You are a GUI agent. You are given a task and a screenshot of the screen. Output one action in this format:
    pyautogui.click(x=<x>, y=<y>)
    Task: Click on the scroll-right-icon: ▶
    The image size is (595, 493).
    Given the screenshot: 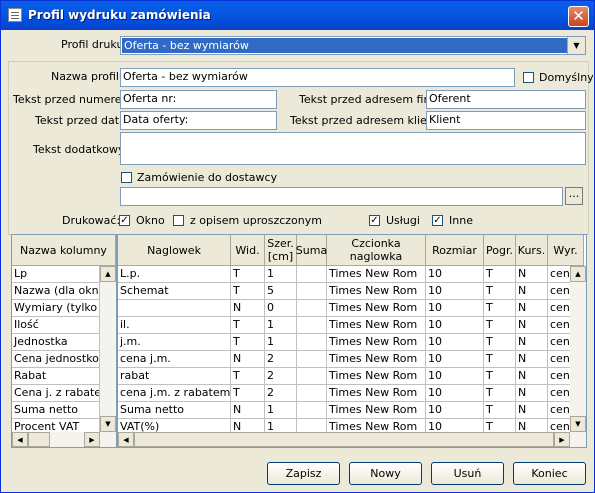 What is the action you would take?
    pyautogui.click(x=92, y=439)
    